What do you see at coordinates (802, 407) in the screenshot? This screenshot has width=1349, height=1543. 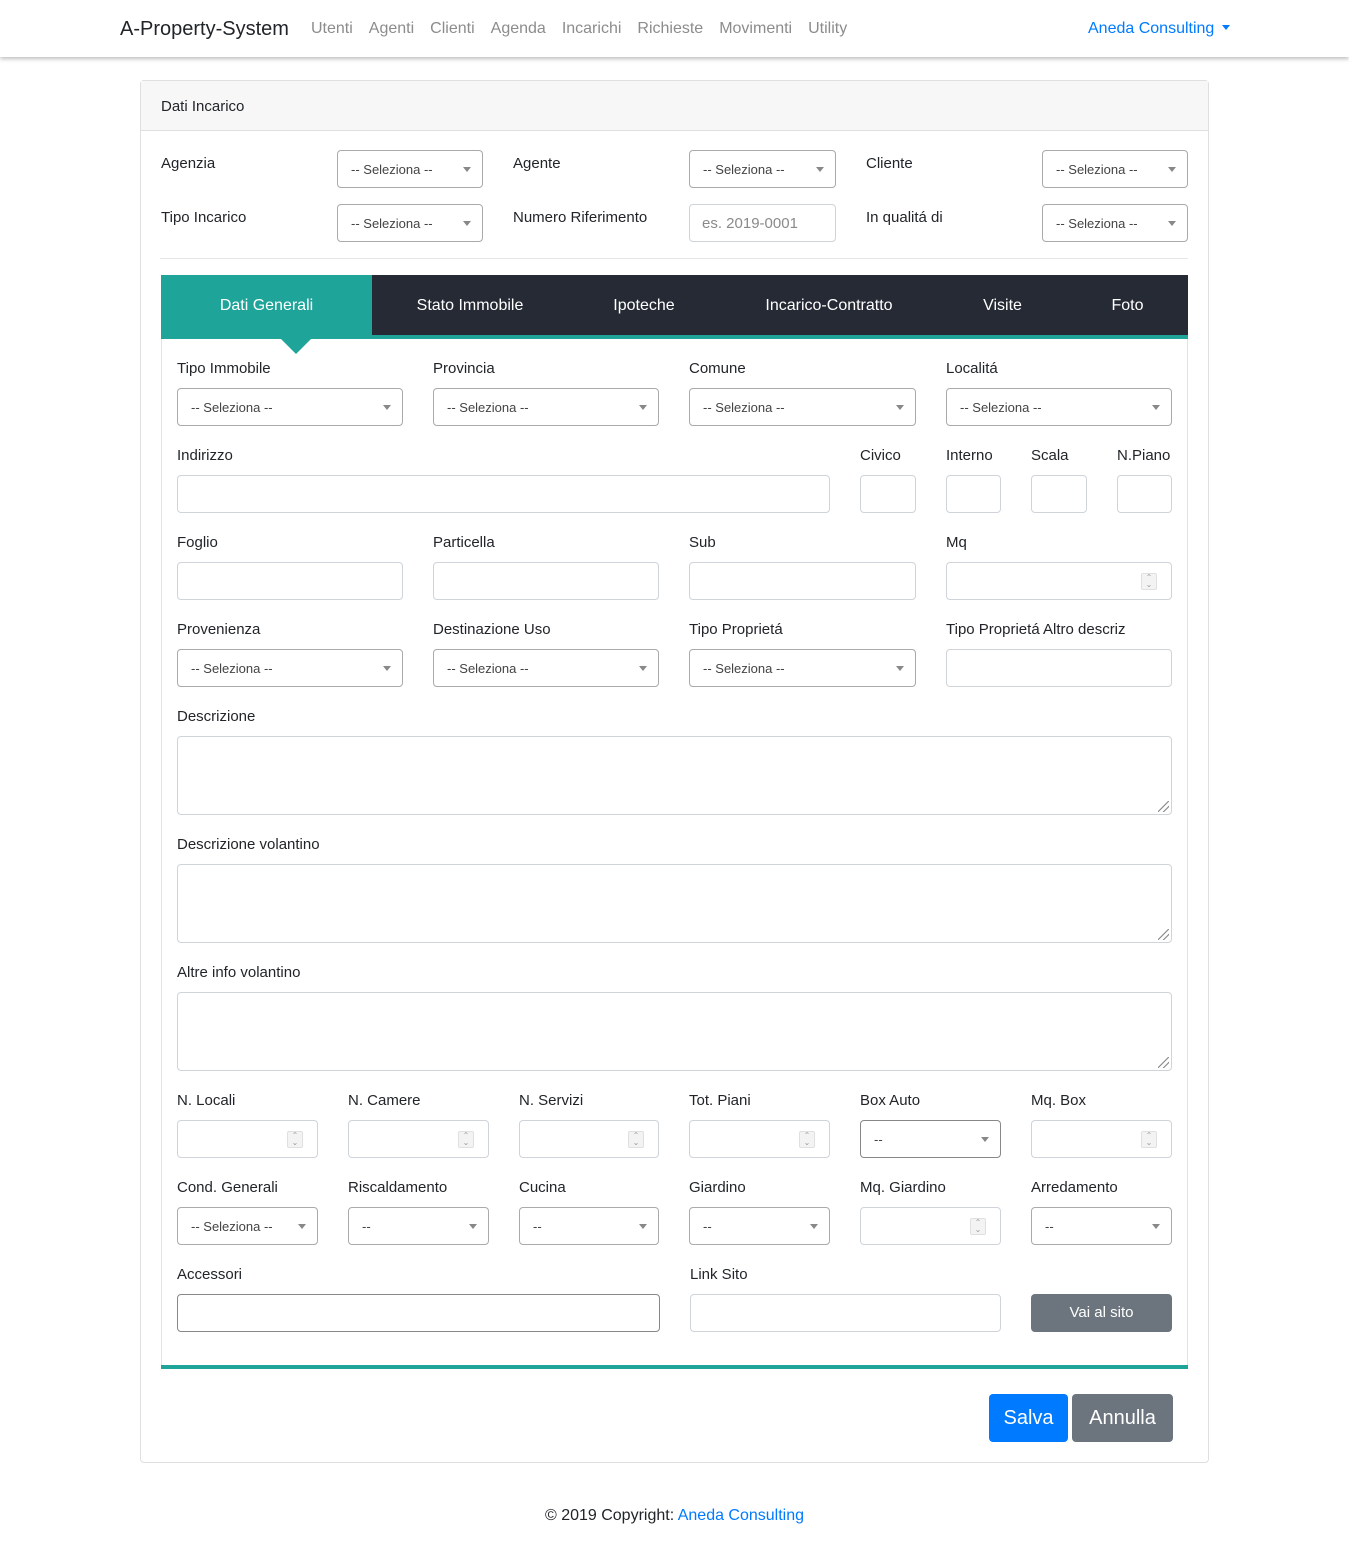 I see `comune-select: -- Seleziona --` at bounding box center [802, 407].